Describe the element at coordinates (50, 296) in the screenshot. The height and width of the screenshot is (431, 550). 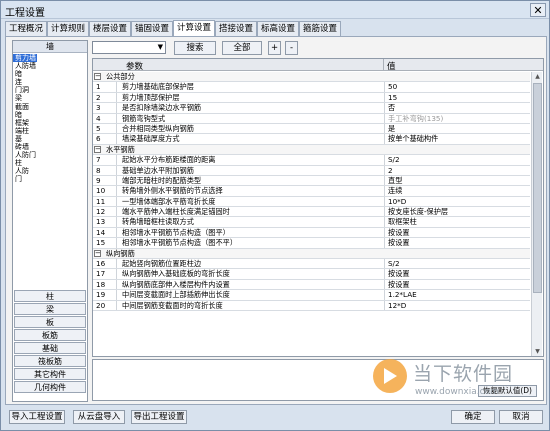
I see `category-button-column: 柱` at that location.